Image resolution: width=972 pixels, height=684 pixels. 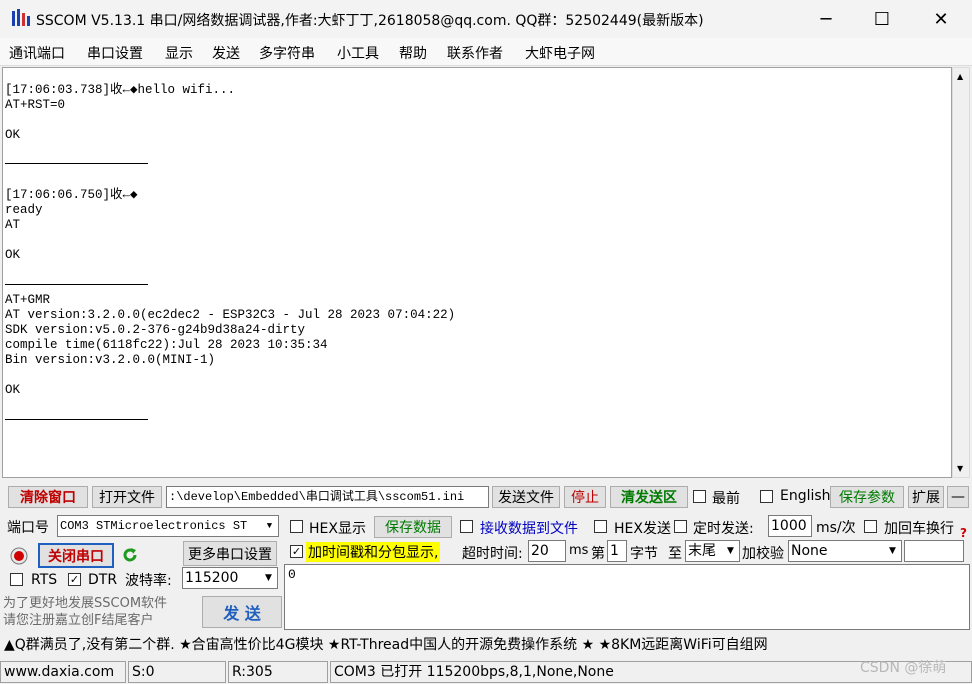 What do you see at coordinates (127, 497) in the screenshot?
I see `open-file-button: 打开文件` at bounding box center [127, 497].